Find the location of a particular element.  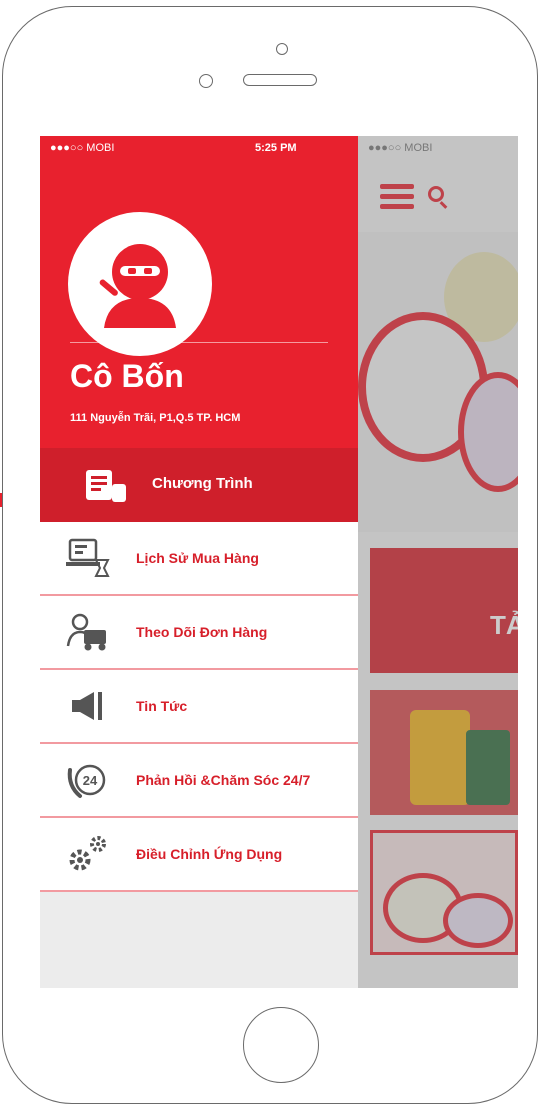

megaphone-icon is located at coordinates (87, 706).